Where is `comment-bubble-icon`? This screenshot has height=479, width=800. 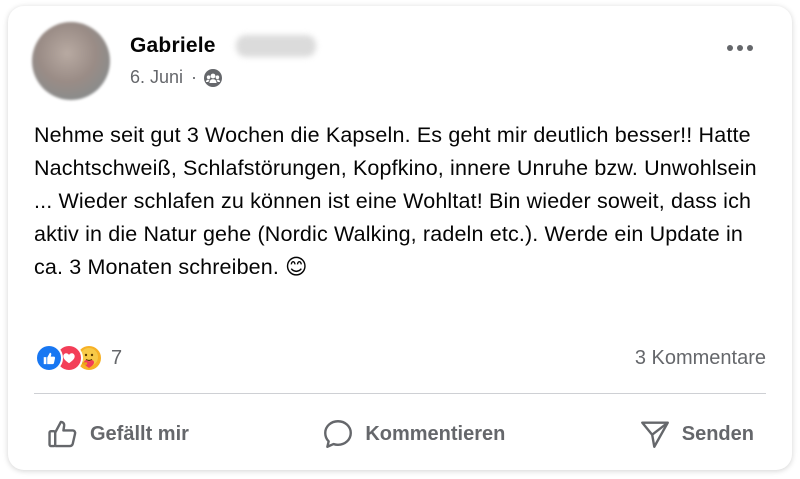
comment-bubble-icon is located at coordinates (338, 434).